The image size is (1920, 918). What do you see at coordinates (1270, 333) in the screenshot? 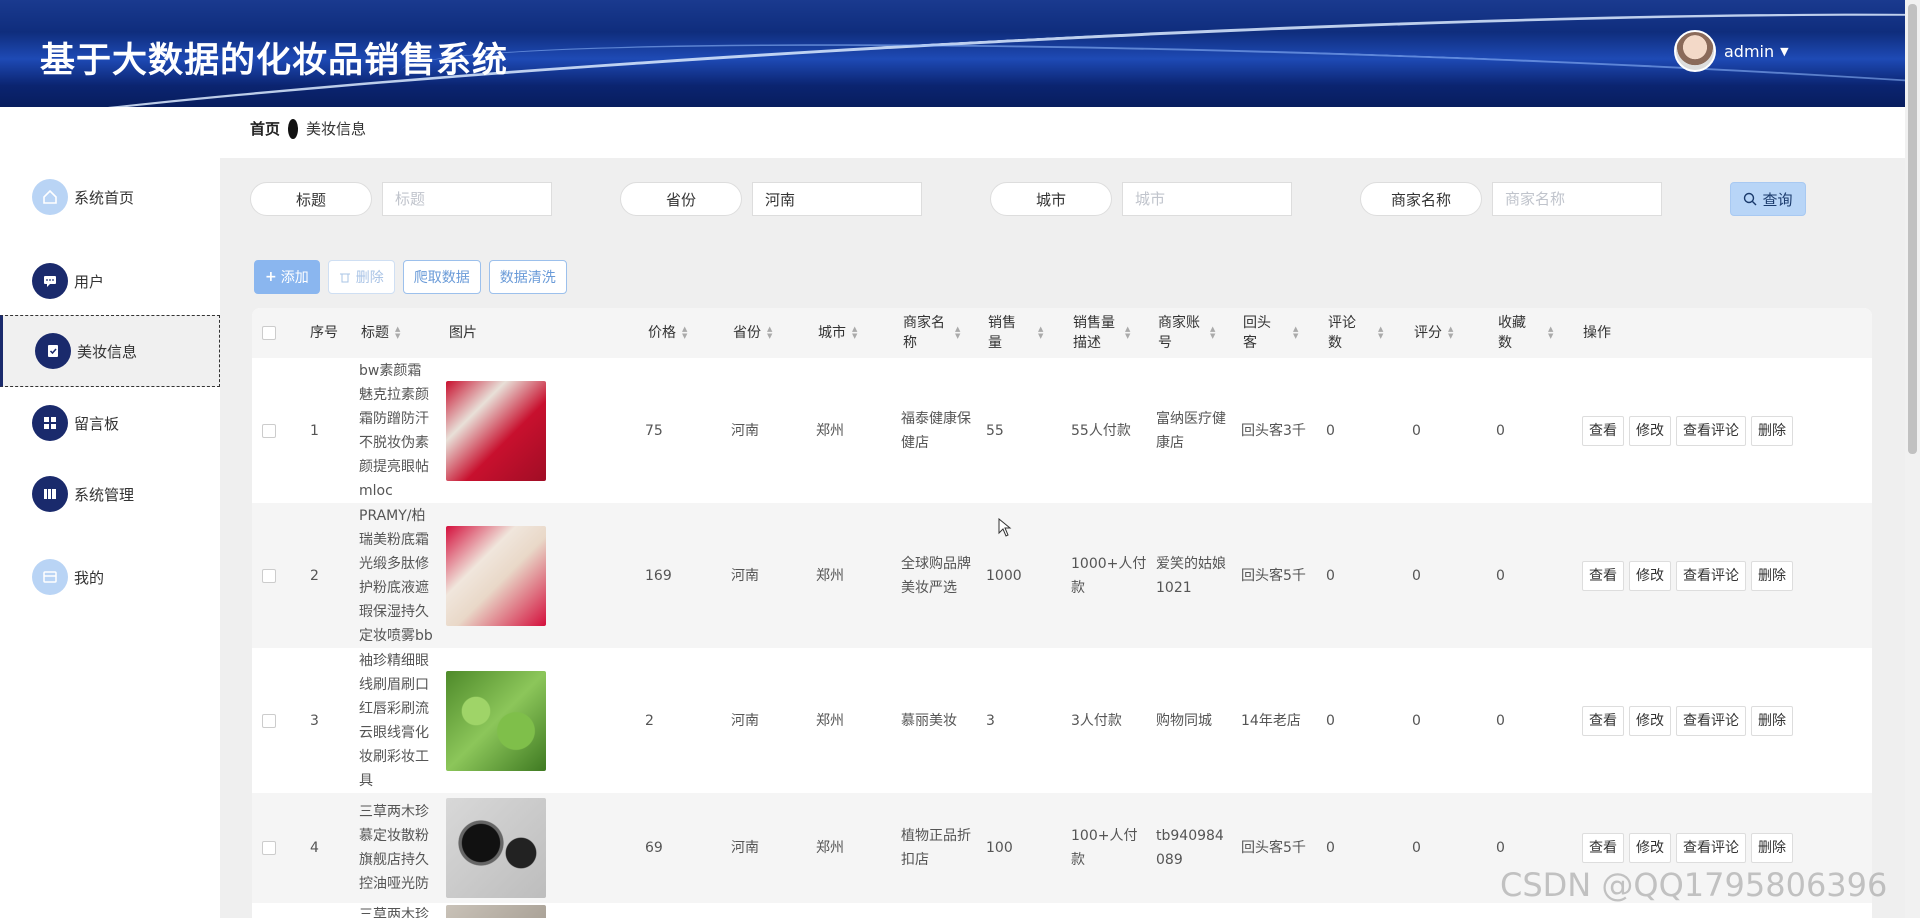
I see `column-header-repeat: 回头客 ▲ ▼` at bounding box center [1270, 333].